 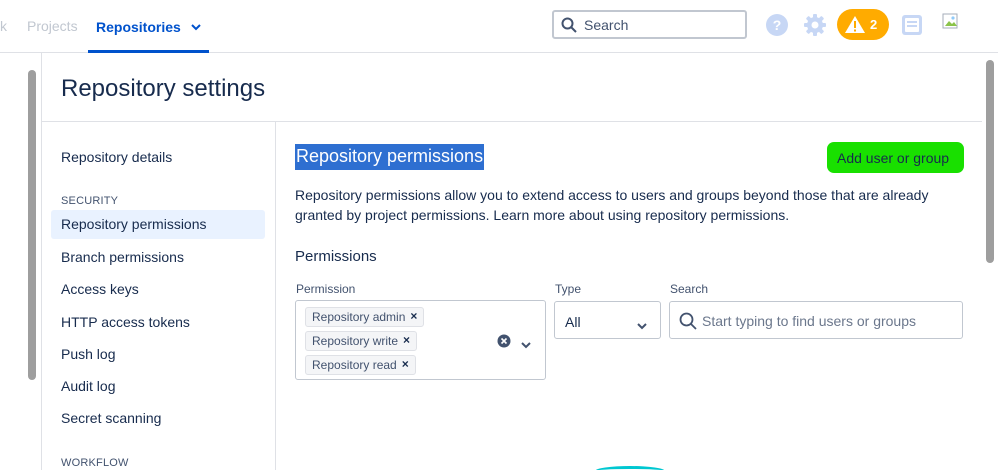 What do you see at coordinates (52, 26) in the screenshot?
I see `nav-item-projects: Projects` at bounding box center [52, 26].